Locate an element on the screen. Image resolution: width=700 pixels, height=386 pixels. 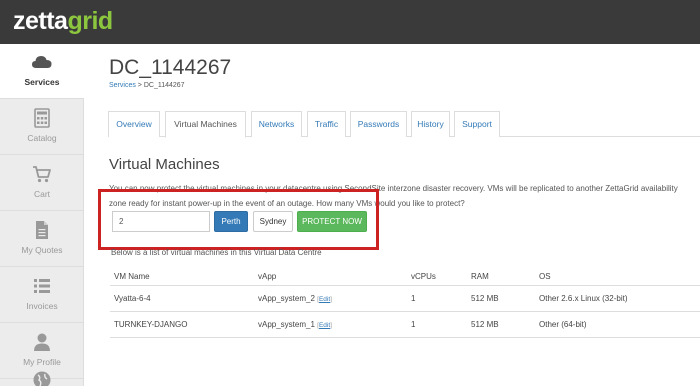
tab-passwords: Passwords is located at coordinates (378, 124).